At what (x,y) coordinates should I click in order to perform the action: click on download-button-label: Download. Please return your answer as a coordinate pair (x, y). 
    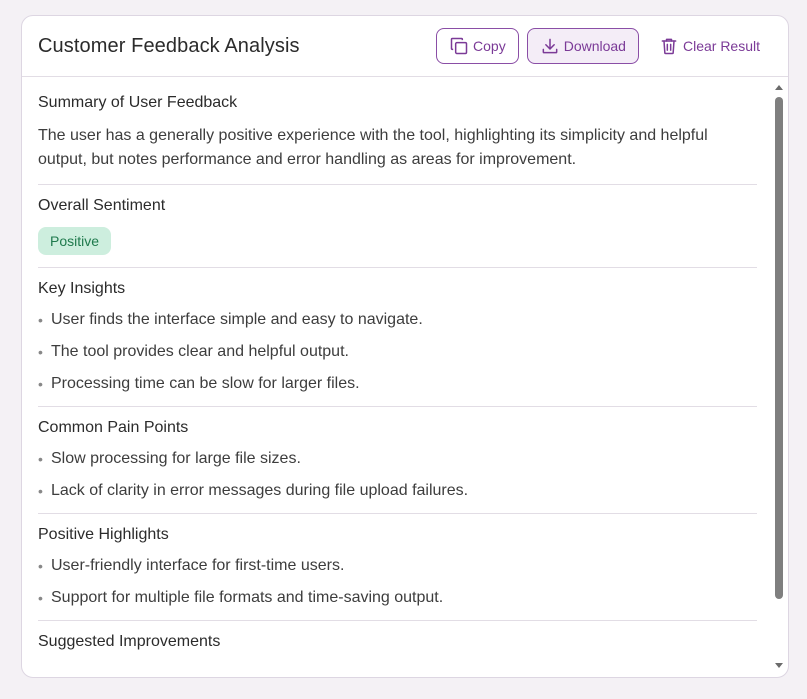
    Looking at the image, I should click on (594, 46).